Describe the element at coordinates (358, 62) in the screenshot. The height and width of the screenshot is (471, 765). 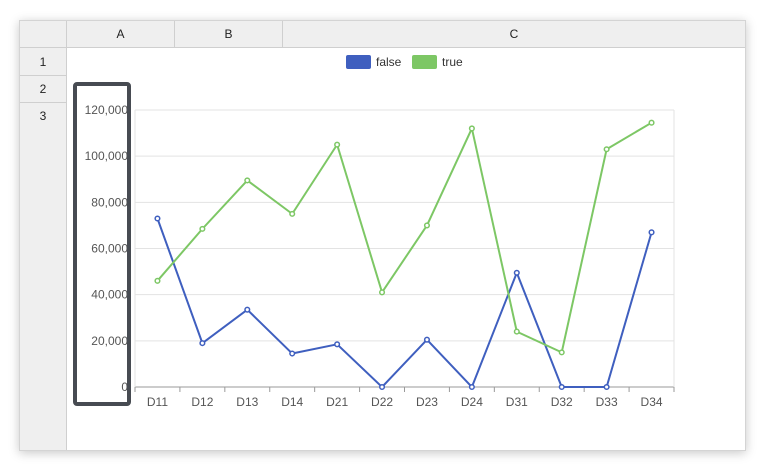
I see `legend-swatch-false` at that location.